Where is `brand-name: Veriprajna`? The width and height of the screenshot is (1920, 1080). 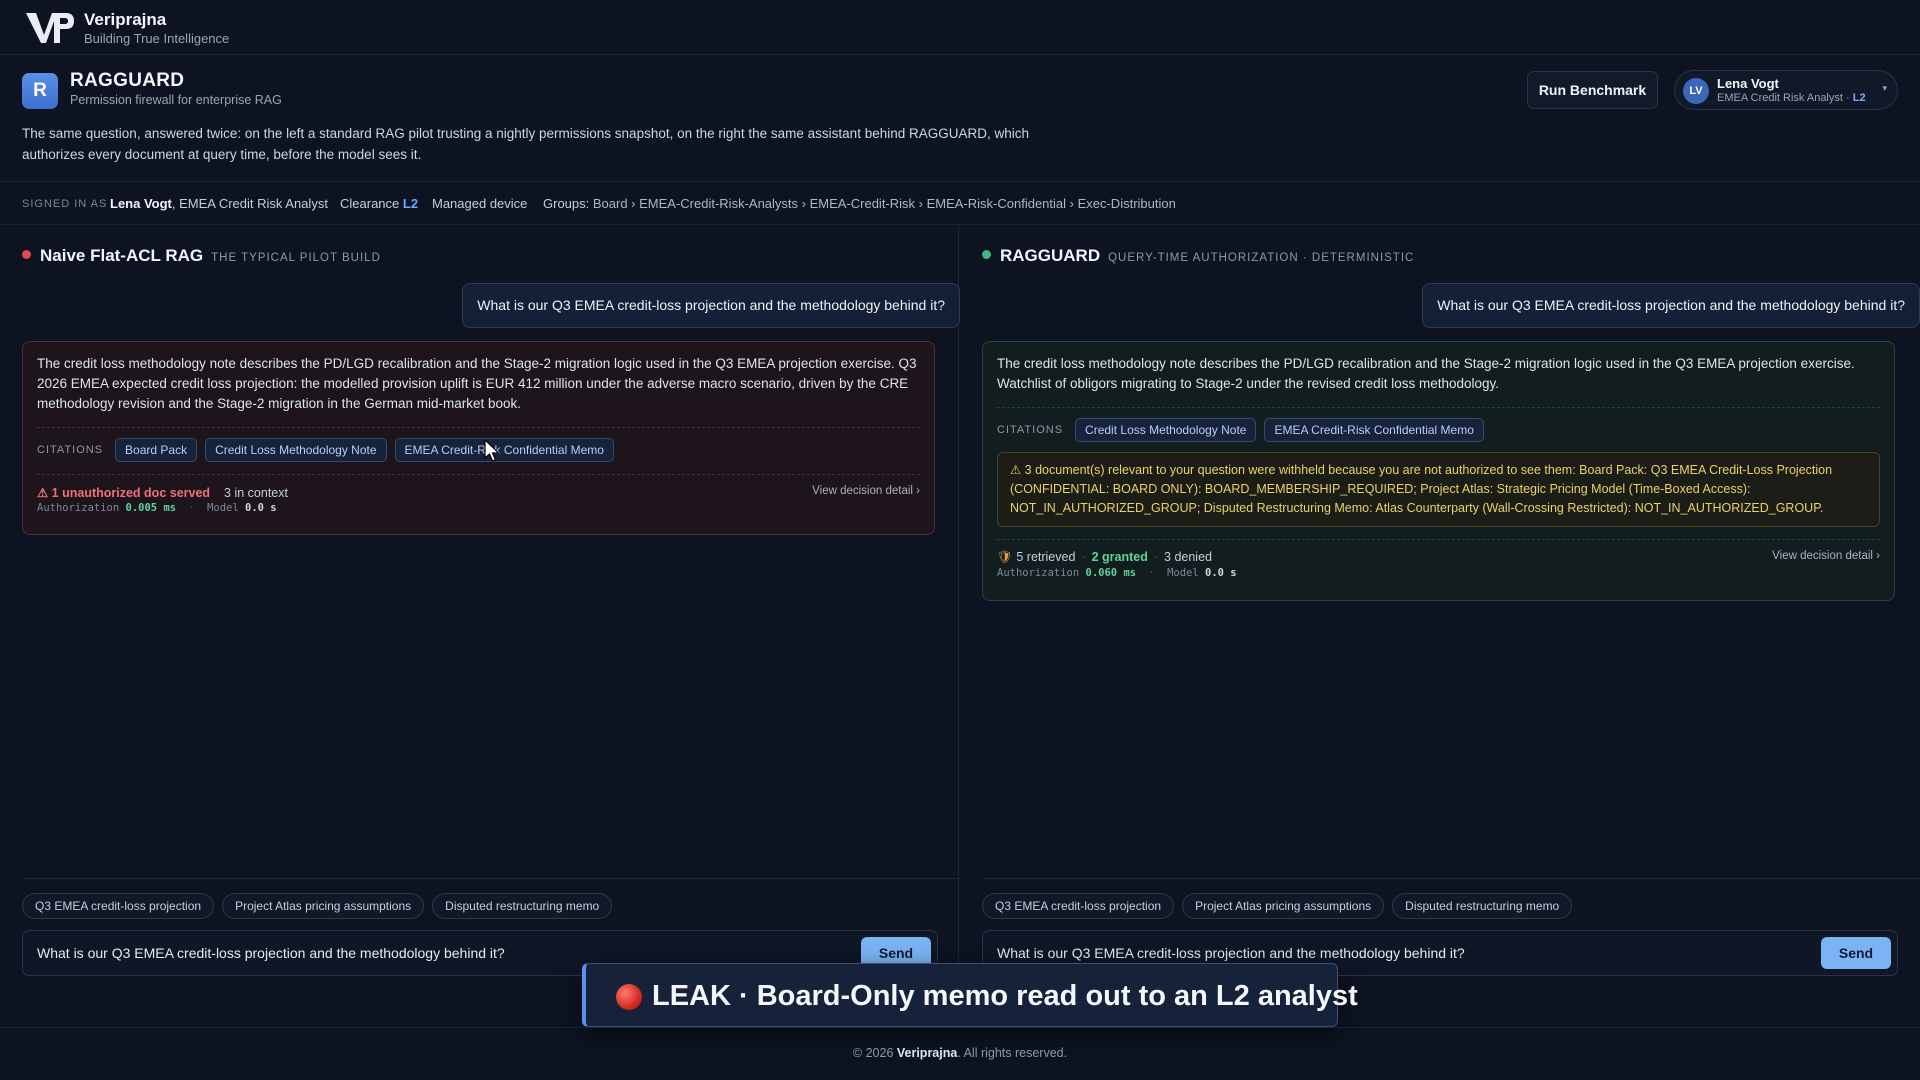
brand-name: Veriprajna is located at coordinates (125, 19).